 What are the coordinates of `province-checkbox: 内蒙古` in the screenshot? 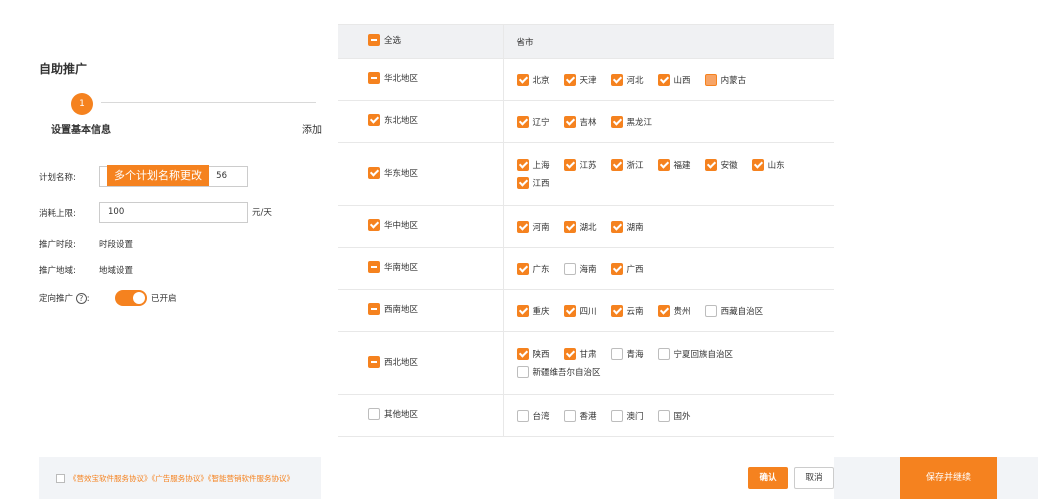 It's located at (725, 79).